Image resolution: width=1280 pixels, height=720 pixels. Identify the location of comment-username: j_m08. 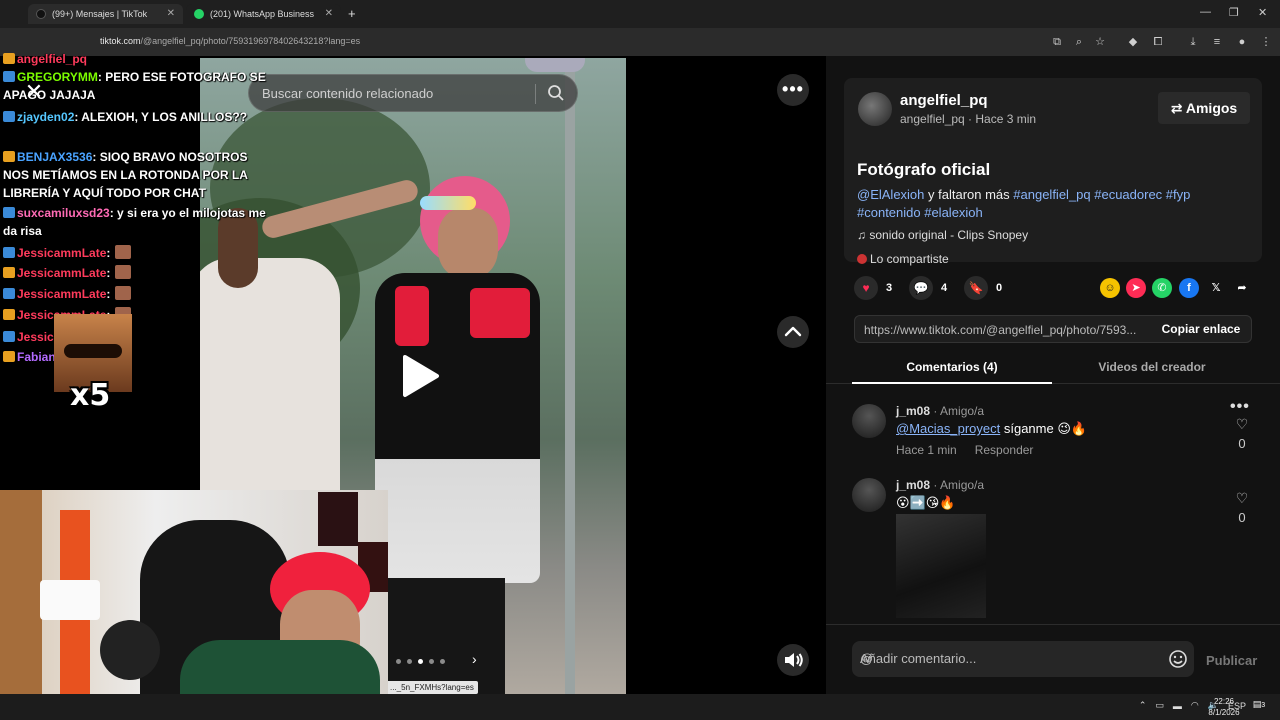
(913, 485).